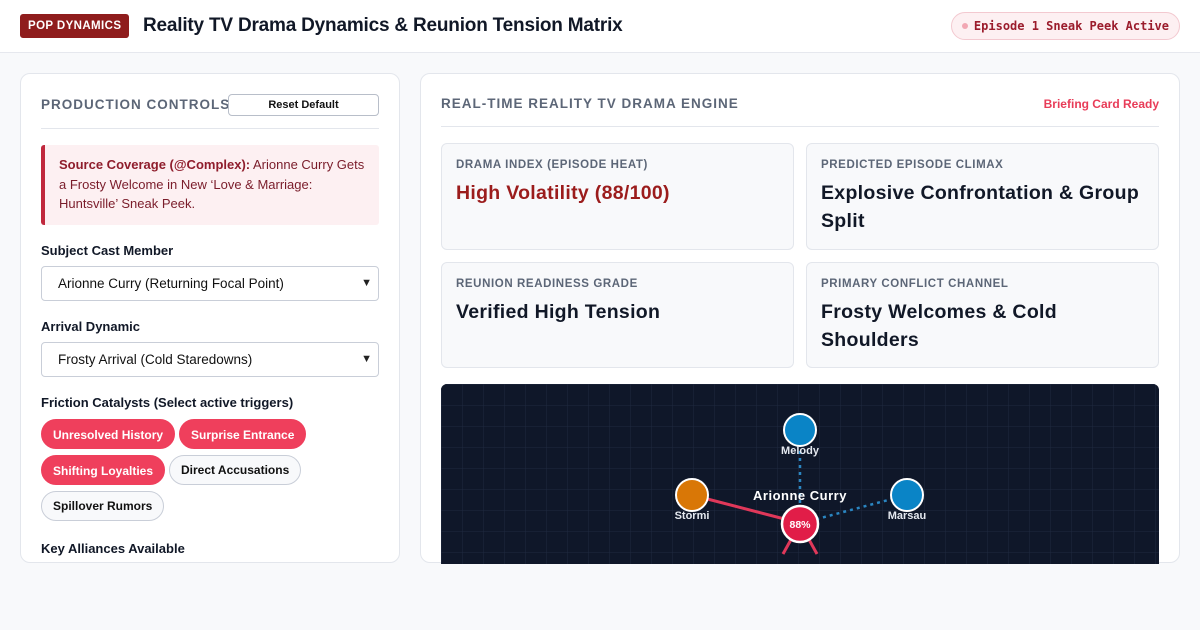  I want to click on center-node-name: Arionne Curry, so click(800, 495).